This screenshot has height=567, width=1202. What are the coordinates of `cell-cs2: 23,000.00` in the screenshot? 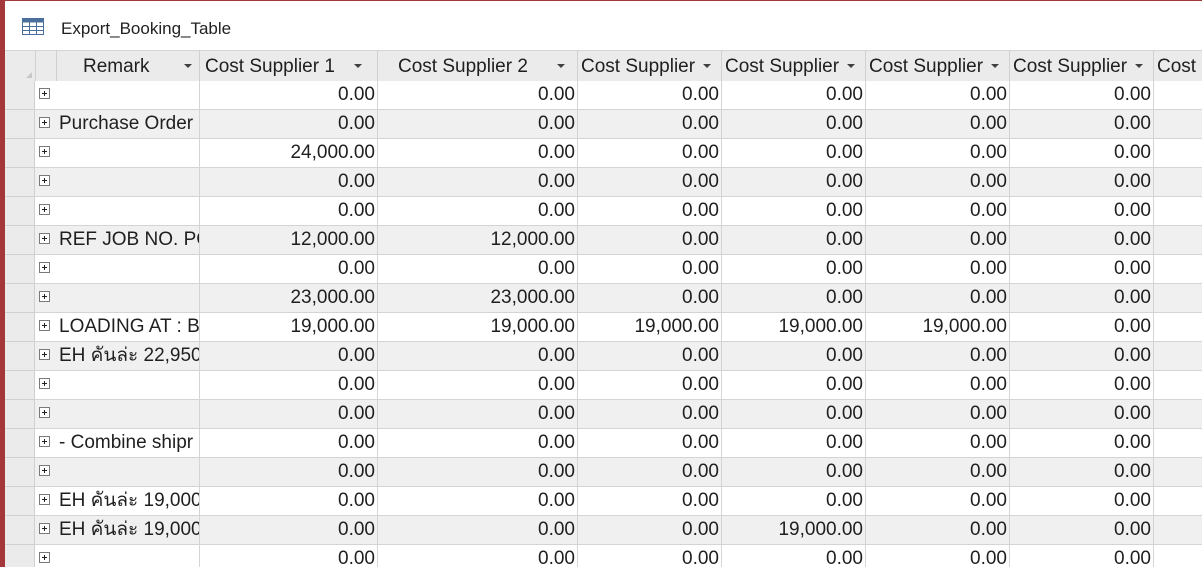 It's located at (478, 298).